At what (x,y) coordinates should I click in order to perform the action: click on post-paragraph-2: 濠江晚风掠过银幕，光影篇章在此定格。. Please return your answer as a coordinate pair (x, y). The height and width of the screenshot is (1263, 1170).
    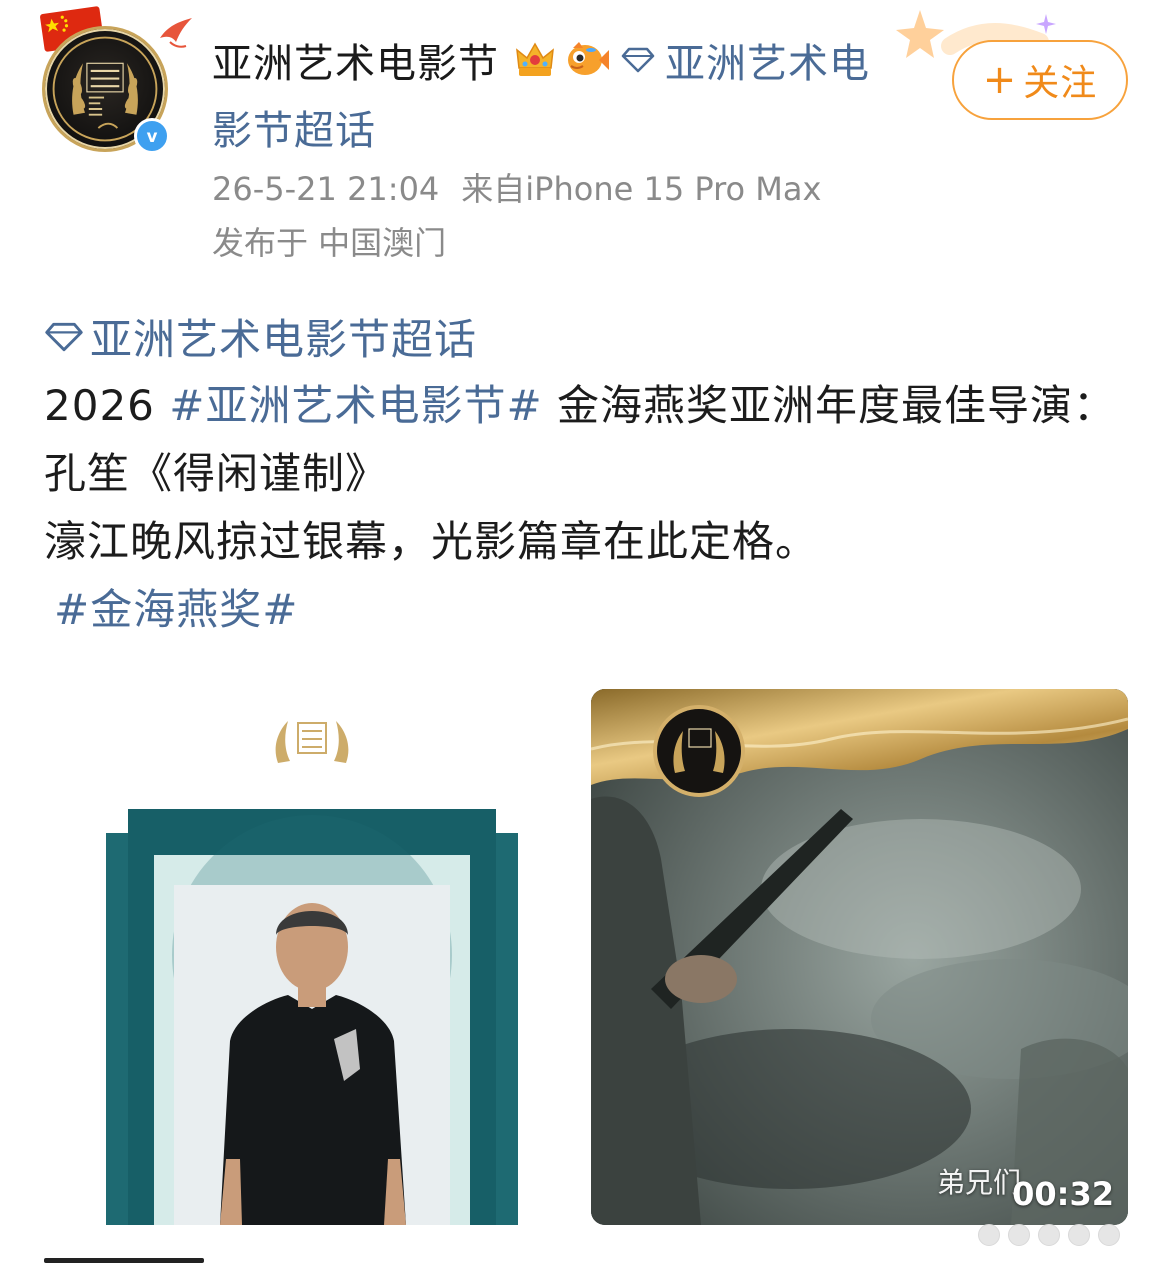
    Looking at the image, I should click on (431, 541).